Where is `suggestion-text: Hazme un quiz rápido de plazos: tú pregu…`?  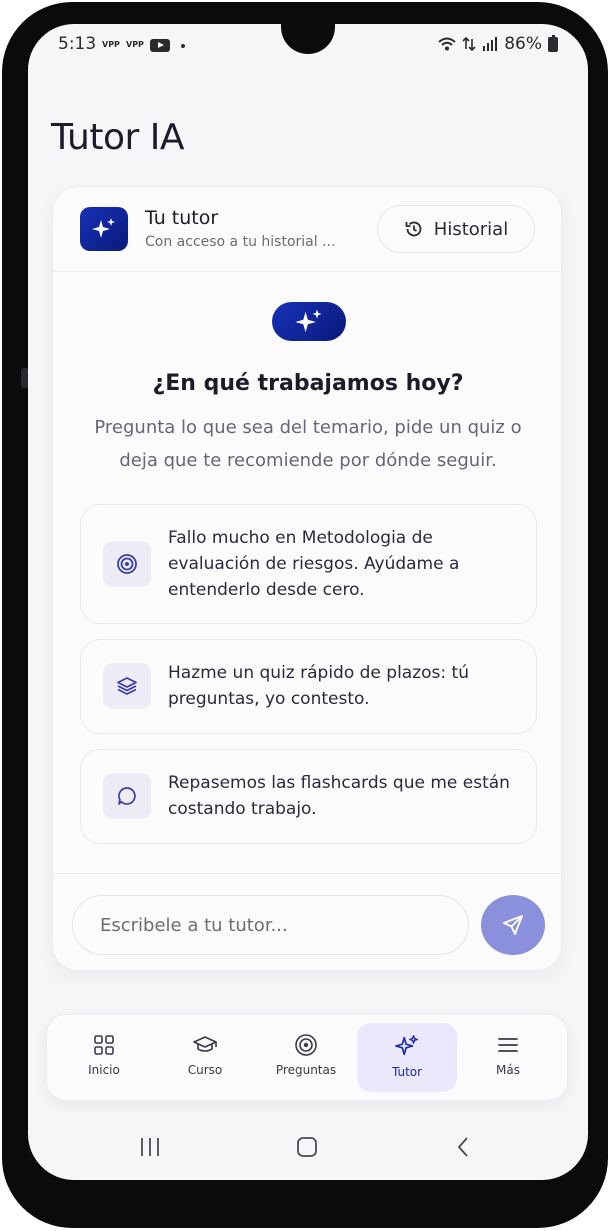 suggestion-text: Hazme un quiz rápido de plazos: tú pregu… is located at coordinates (318, 686).